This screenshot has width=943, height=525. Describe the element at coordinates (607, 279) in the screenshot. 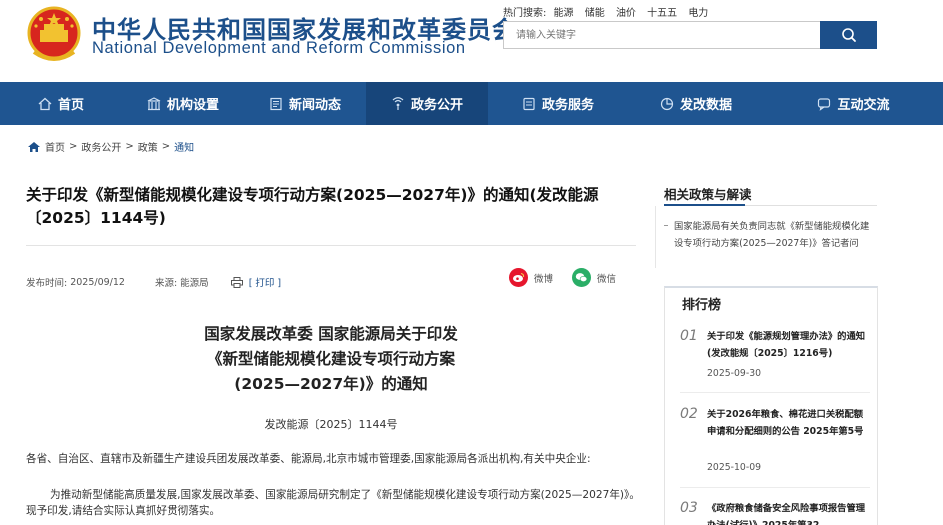

I see `share-wechat-label: 微信` at that location.